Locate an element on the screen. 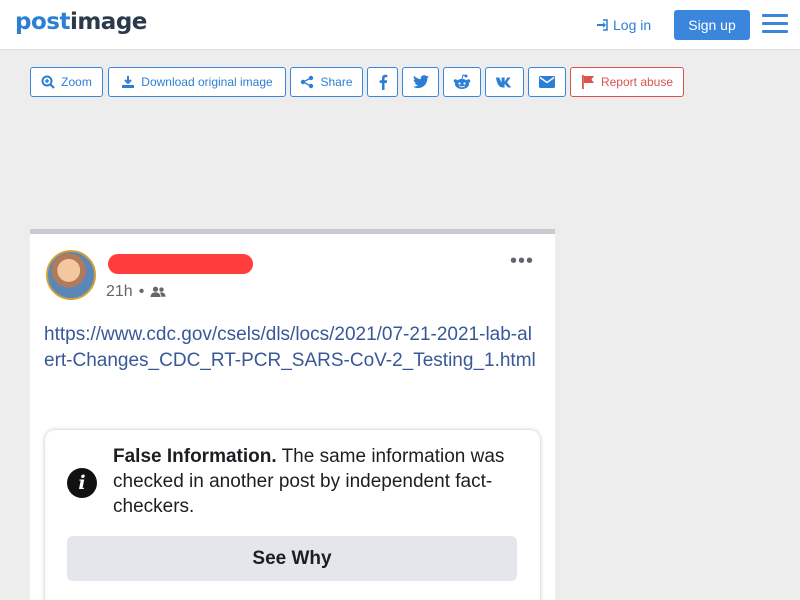 This screenshot has height=600, width=800. share-button: Share is located at coordinates (326, 82).